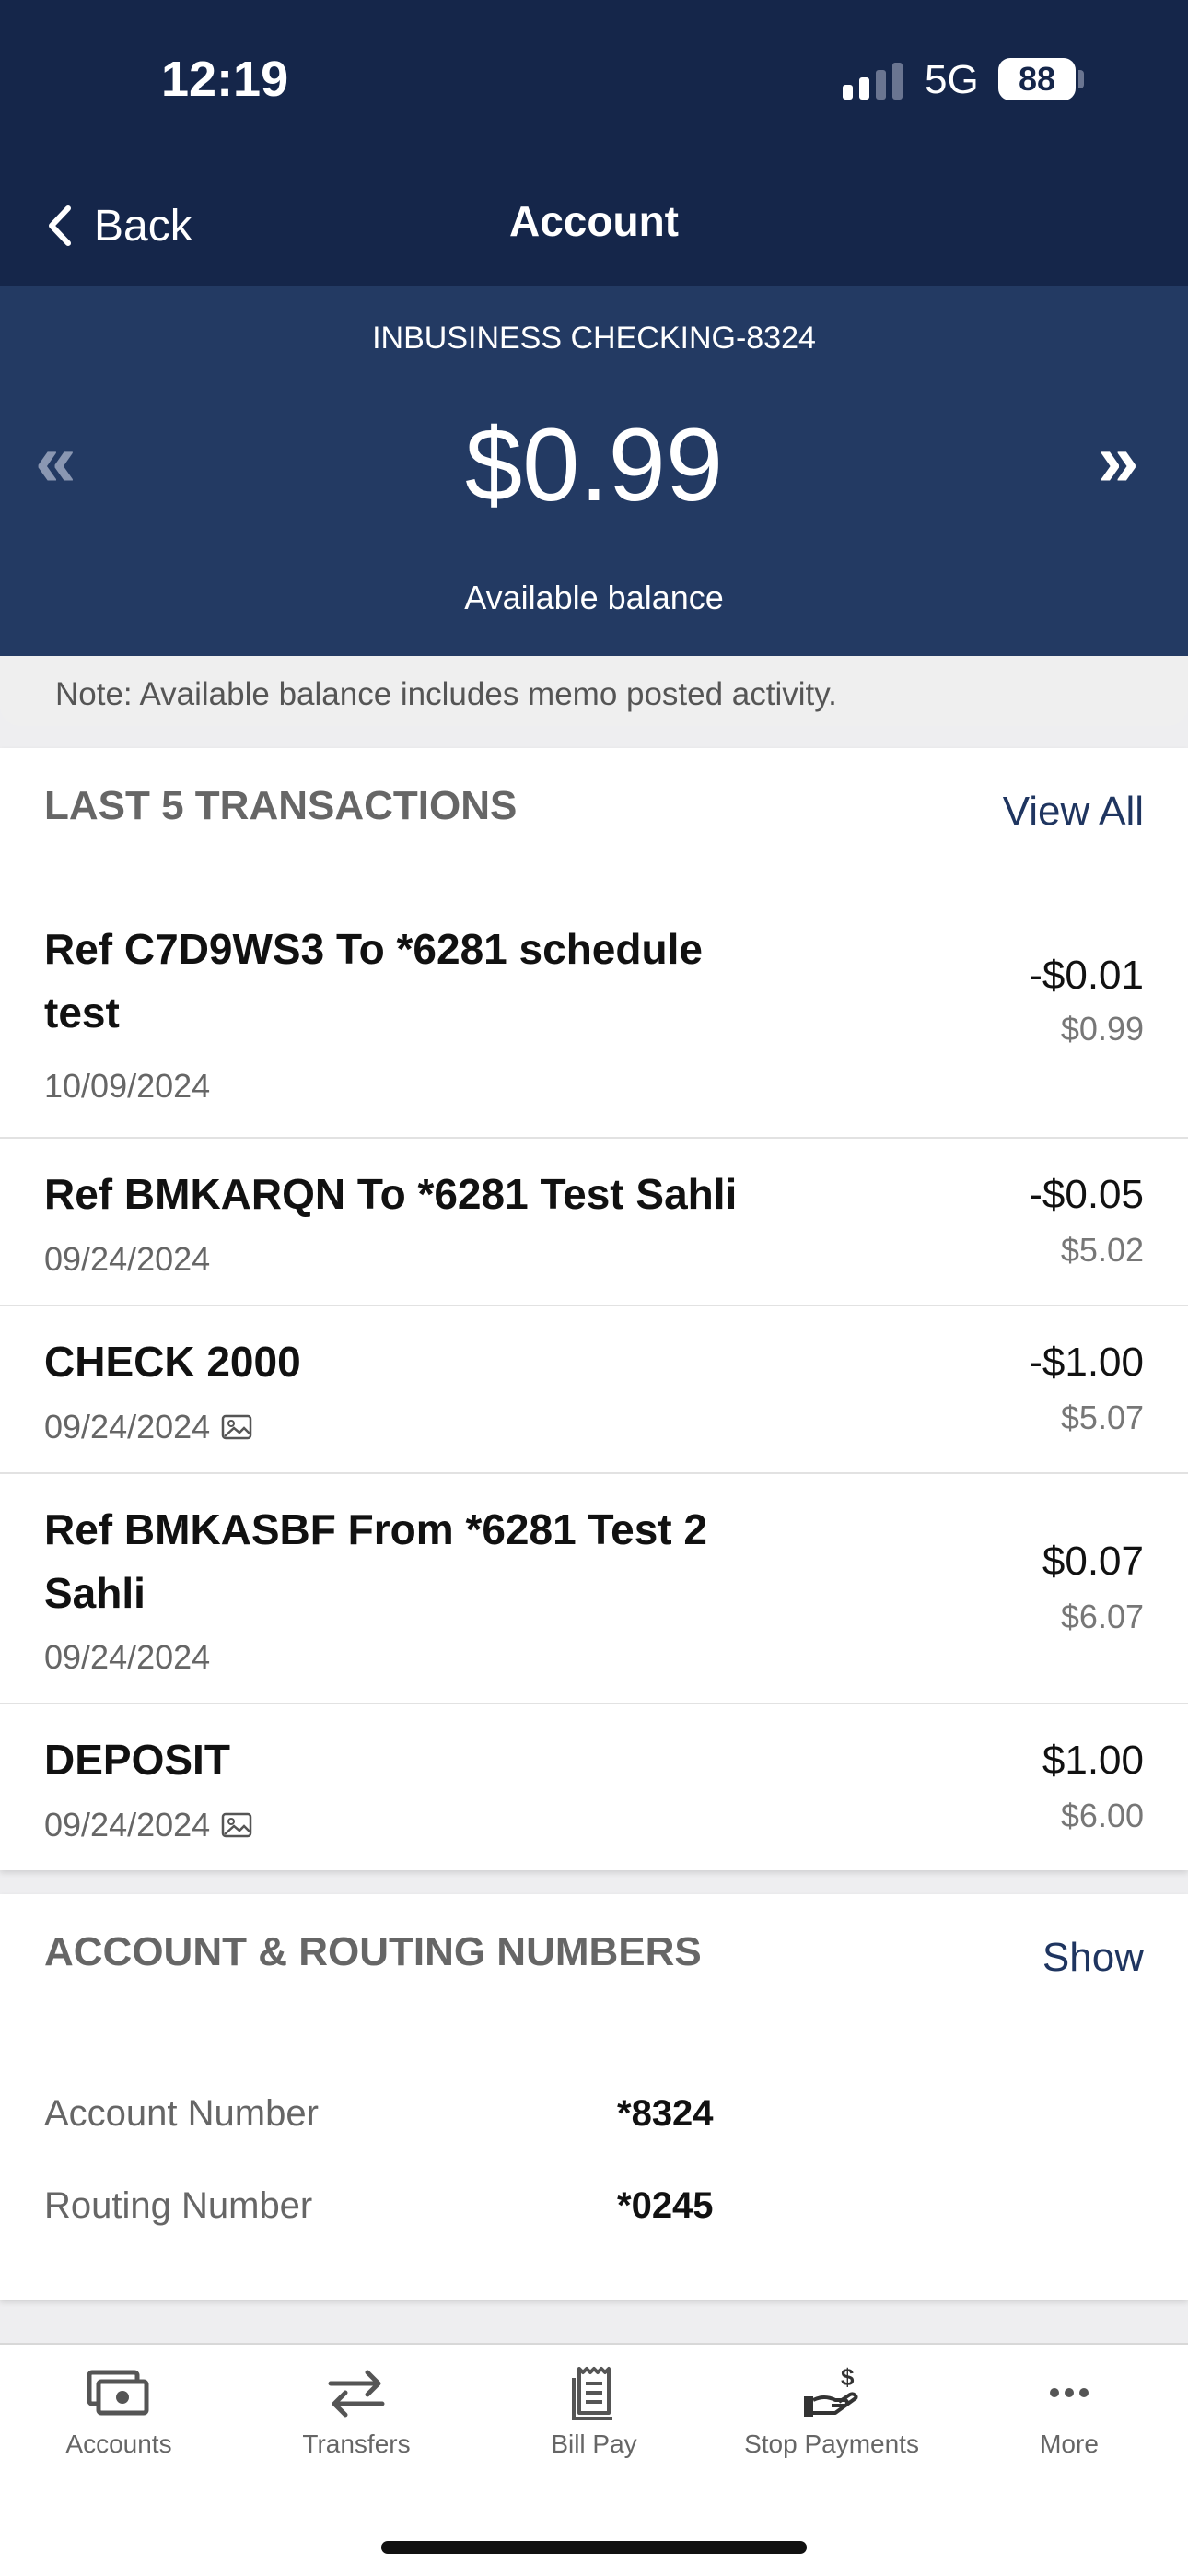 This screenshot has width=1188, height=2576. Describe the element at coordinates (373, 1951) in the screenshot. I see `routing-title: ACCOUNT & ROUTING NUMBERS` at that location.